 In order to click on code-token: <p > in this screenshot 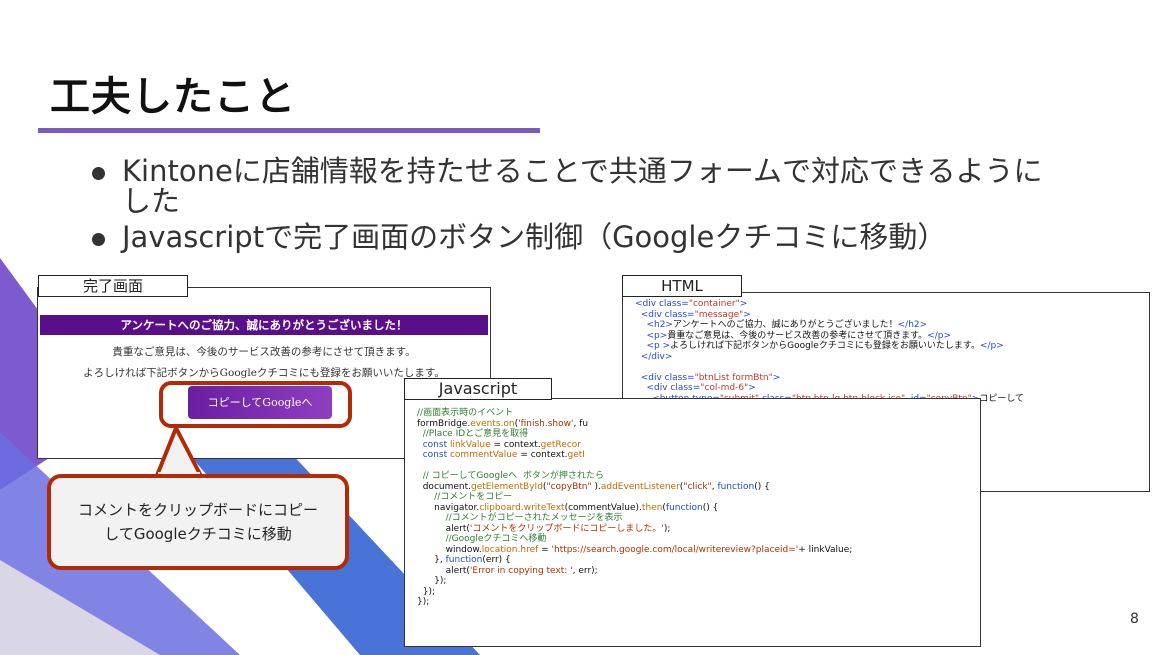, I will do `click(653, 346)`.